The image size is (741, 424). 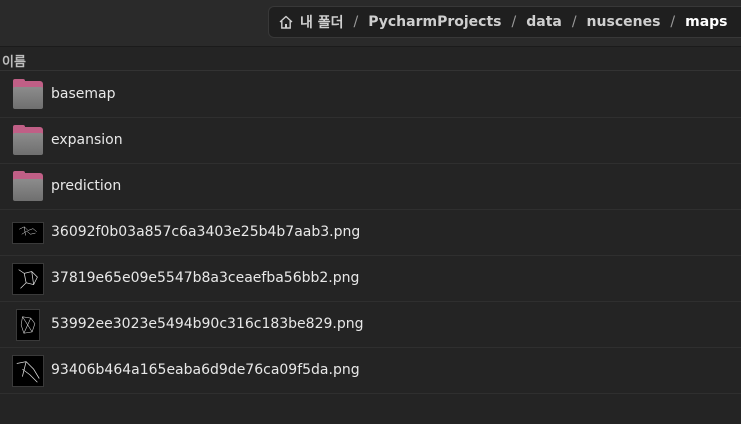 I want to click on file-row-image-1: 36092f0b03a857c6a3403e25b4b7aab3.png, so click(x=370, y=233).